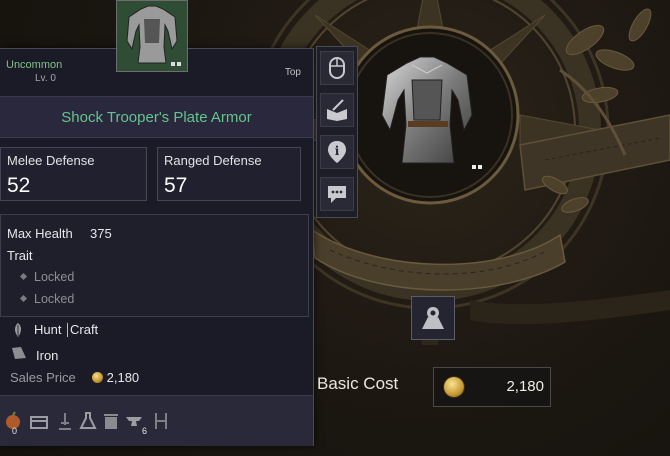 The image size is (670, 456). What do you see at coordinates (67, 330) in the screenshot?
I see `separator` at bounding box center [67, 330].